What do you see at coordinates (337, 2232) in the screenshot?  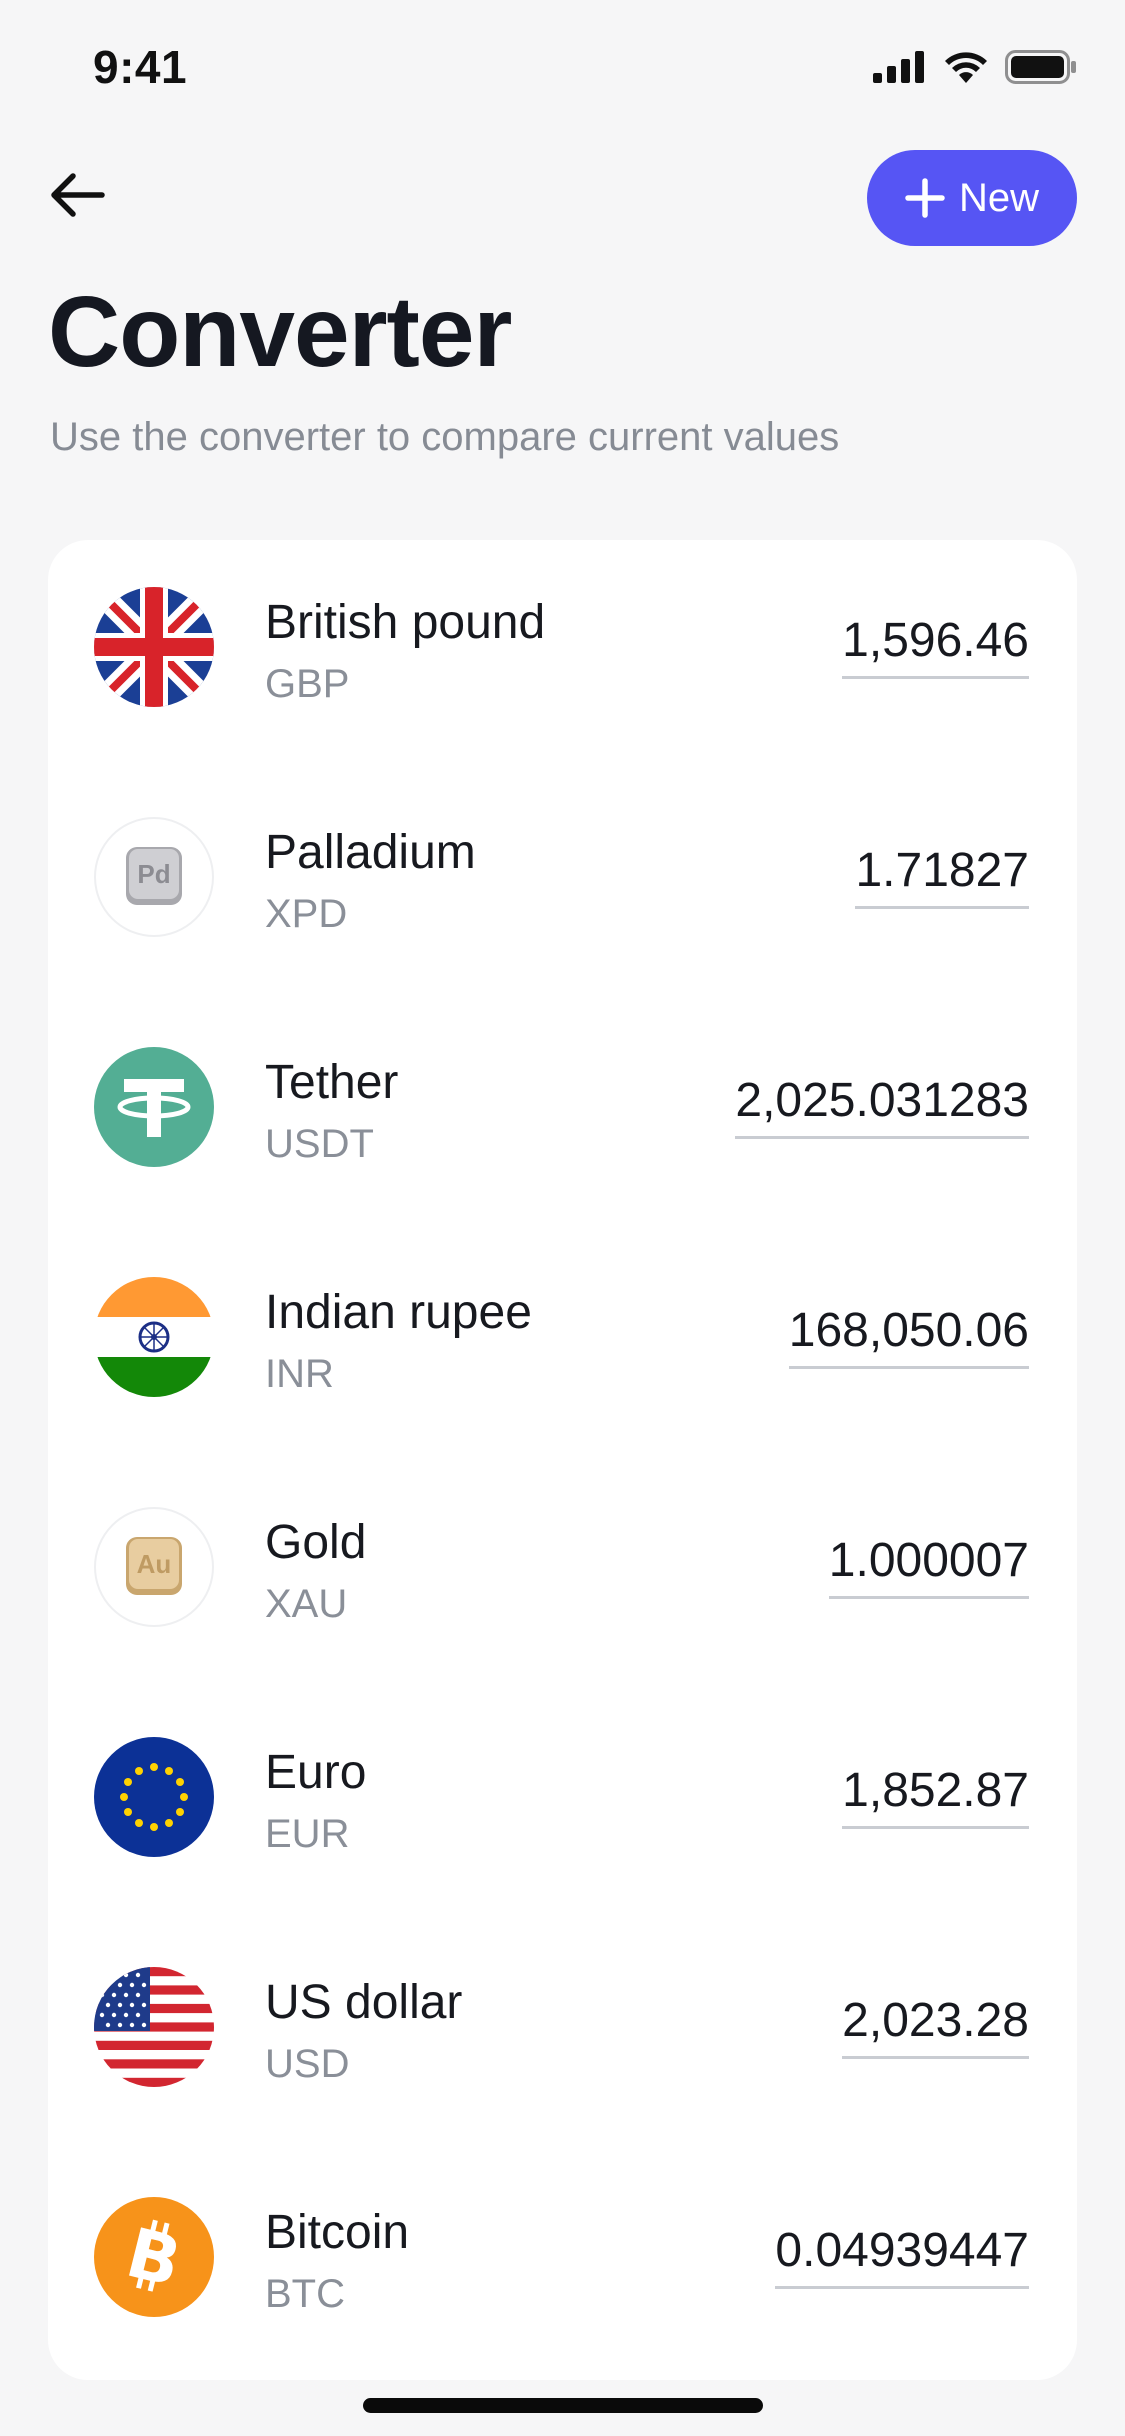 I see `currency-name: Bitcoin` at bounding box center [337, 2232].